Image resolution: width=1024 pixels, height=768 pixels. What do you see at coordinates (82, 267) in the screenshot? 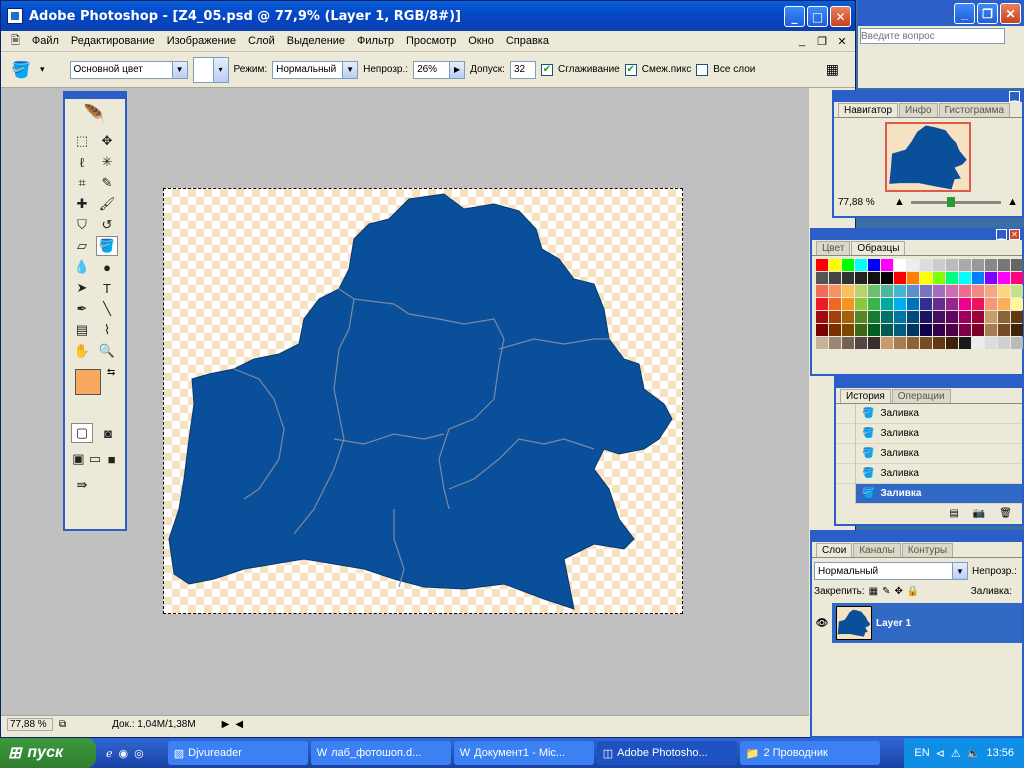
I see `blur-tool-icon: 💧` at bounding box center [82, 267].